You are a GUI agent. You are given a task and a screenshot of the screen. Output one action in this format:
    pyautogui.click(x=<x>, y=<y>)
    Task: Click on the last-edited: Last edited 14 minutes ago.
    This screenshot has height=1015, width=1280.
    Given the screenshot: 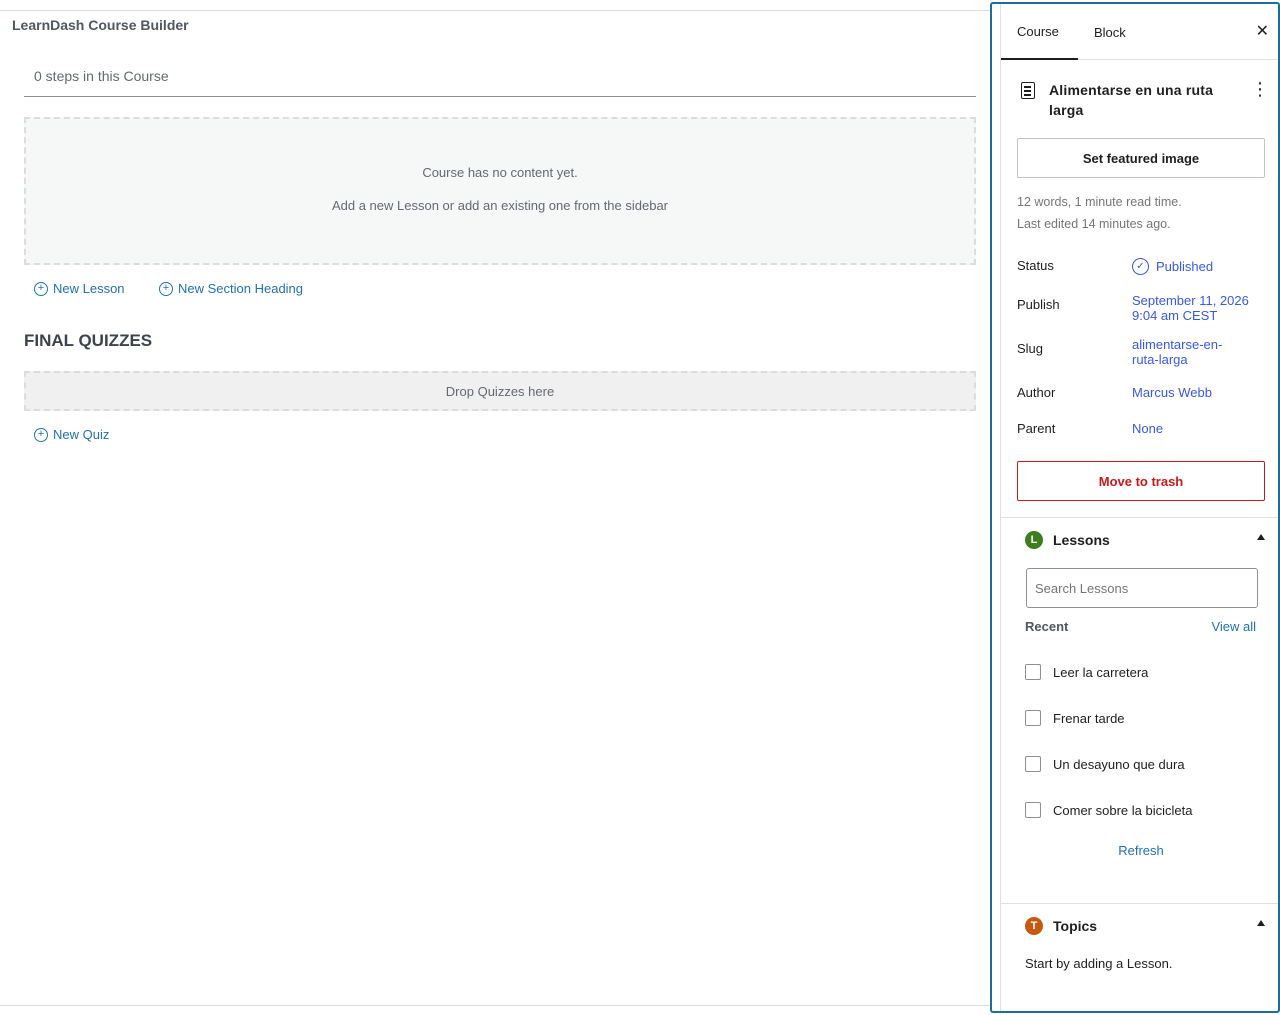 What is the action you would take?
    pyautogui.click(x=1094, y=224)
    